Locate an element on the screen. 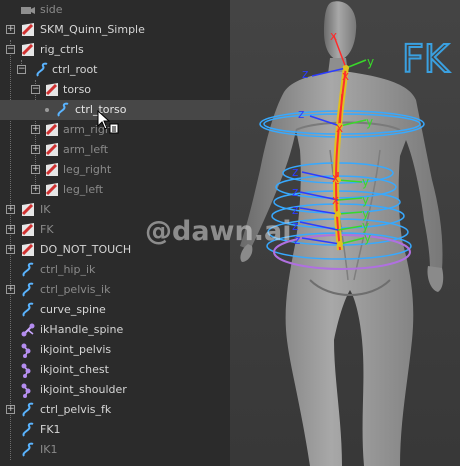  outliner-item-side: side is located at coordinates (115, 10).